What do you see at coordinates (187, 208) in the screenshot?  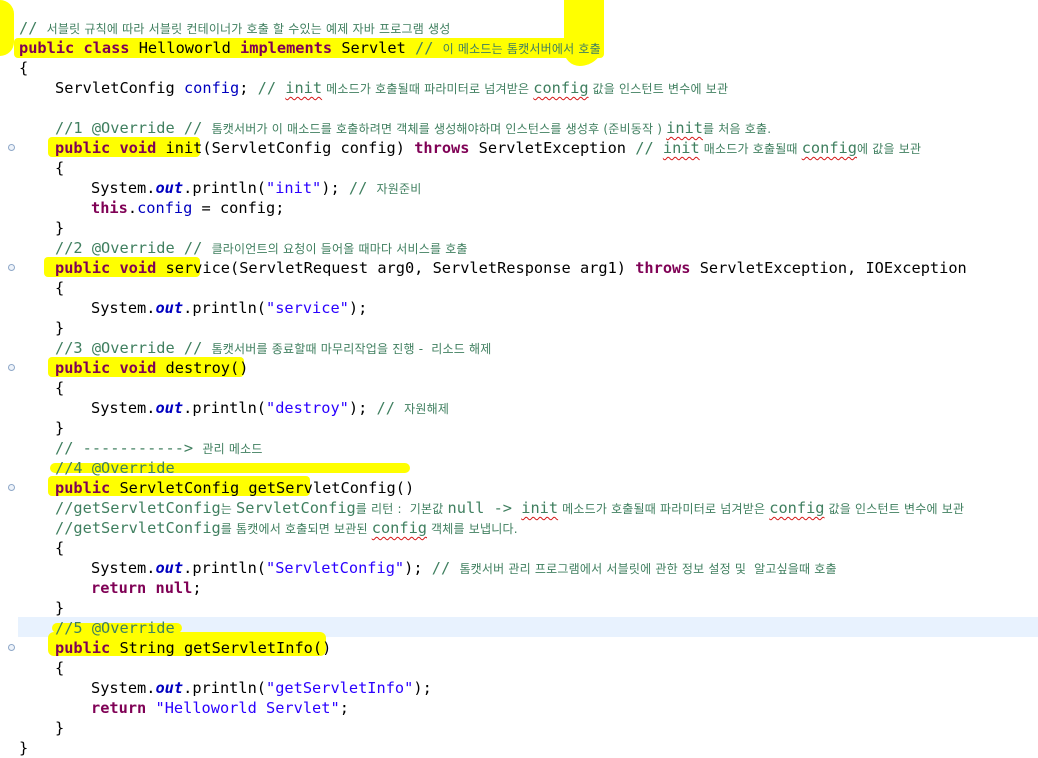 I see `code-line: this.config = config;` at bounding box center [187, 208].